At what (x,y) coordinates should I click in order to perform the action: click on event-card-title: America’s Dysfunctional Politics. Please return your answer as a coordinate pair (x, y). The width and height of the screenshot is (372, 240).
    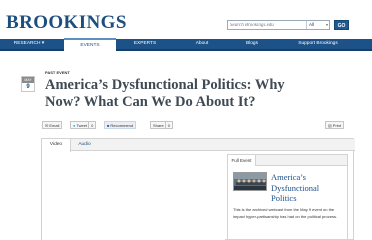
    Looking at the image, I should click on (307, 188).